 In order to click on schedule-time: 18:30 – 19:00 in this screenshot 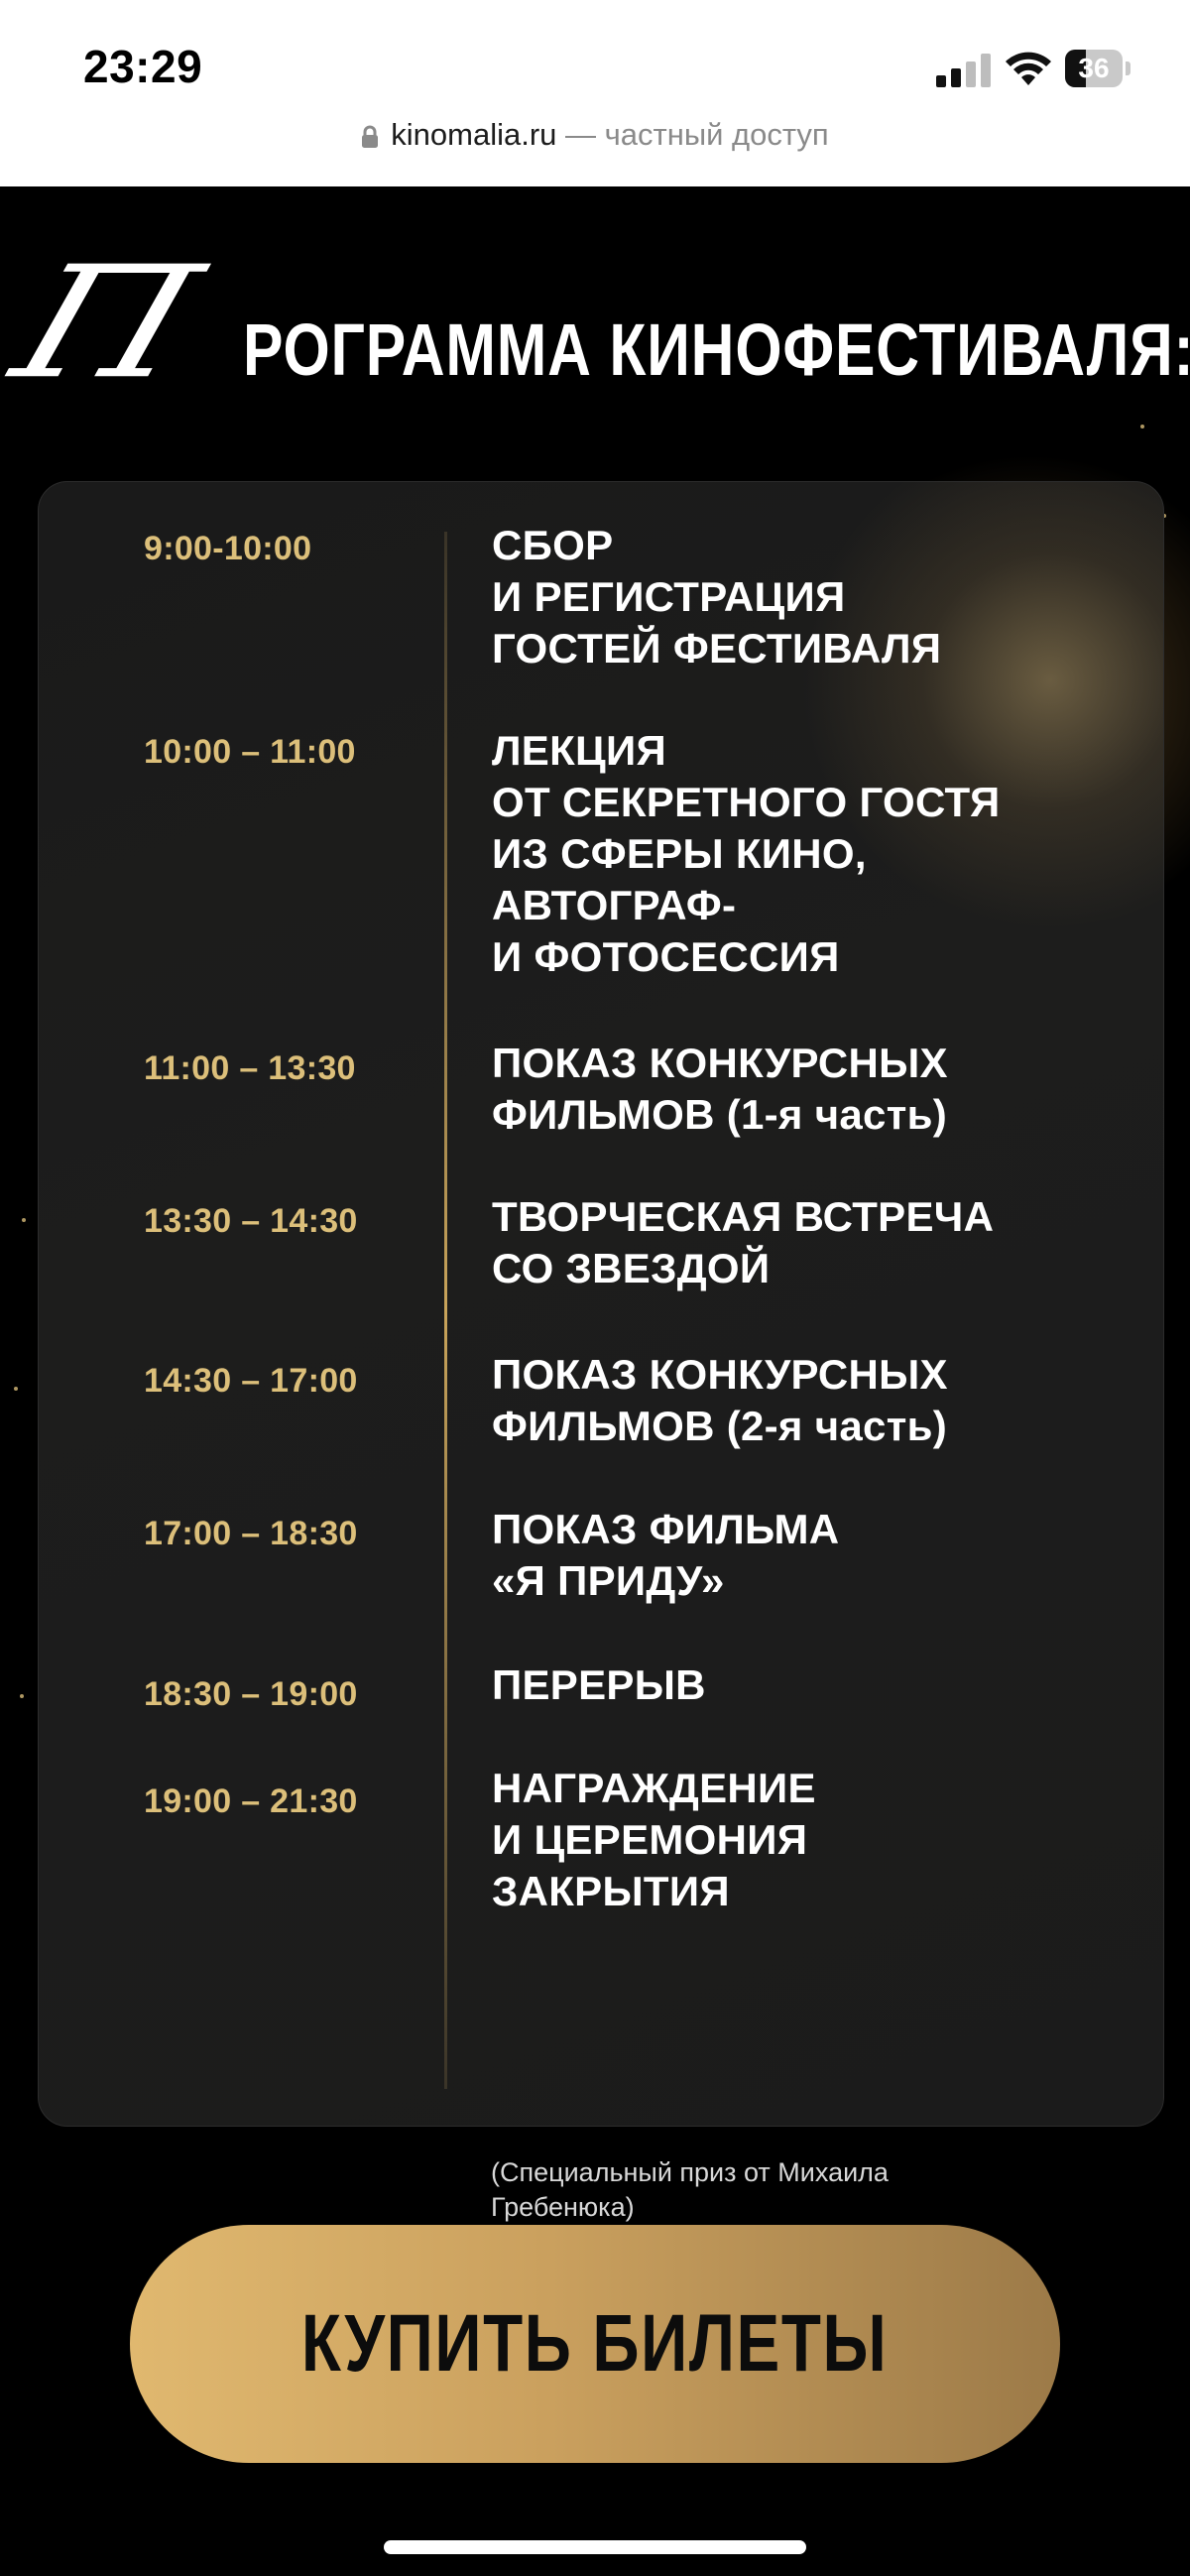, I will do `click(251, 1694)`.